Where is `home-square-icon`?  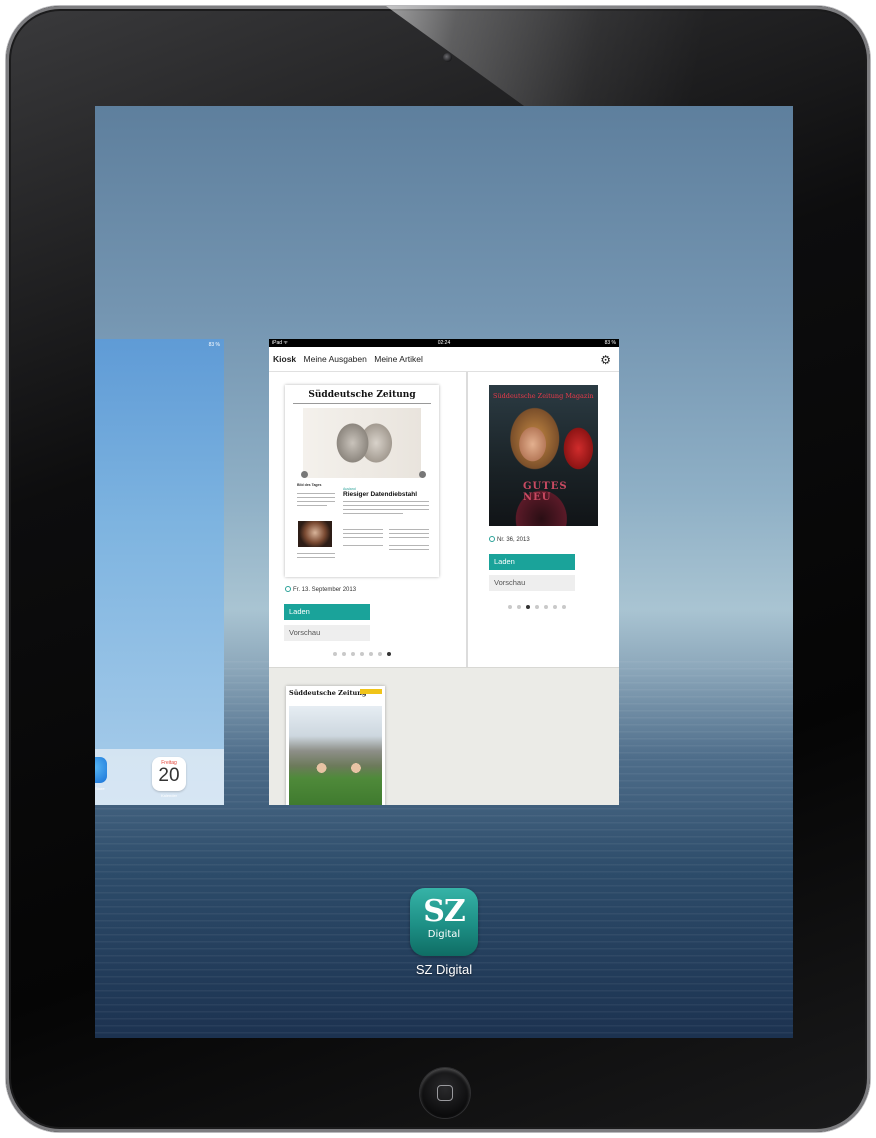
home-square-icon is located at coordinates (445, 1093).